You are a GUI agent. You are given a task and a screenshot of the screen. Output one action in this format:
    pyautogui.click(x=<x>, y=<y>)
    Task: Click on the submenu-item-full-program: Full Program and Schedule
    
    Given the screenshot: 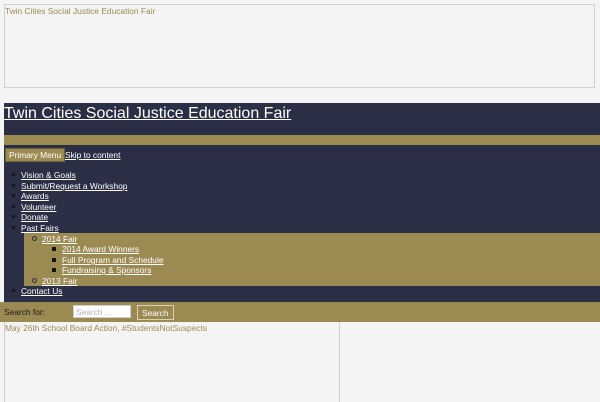 What is the action you would take?
    pyautogui.click(x=108, y=260)
    